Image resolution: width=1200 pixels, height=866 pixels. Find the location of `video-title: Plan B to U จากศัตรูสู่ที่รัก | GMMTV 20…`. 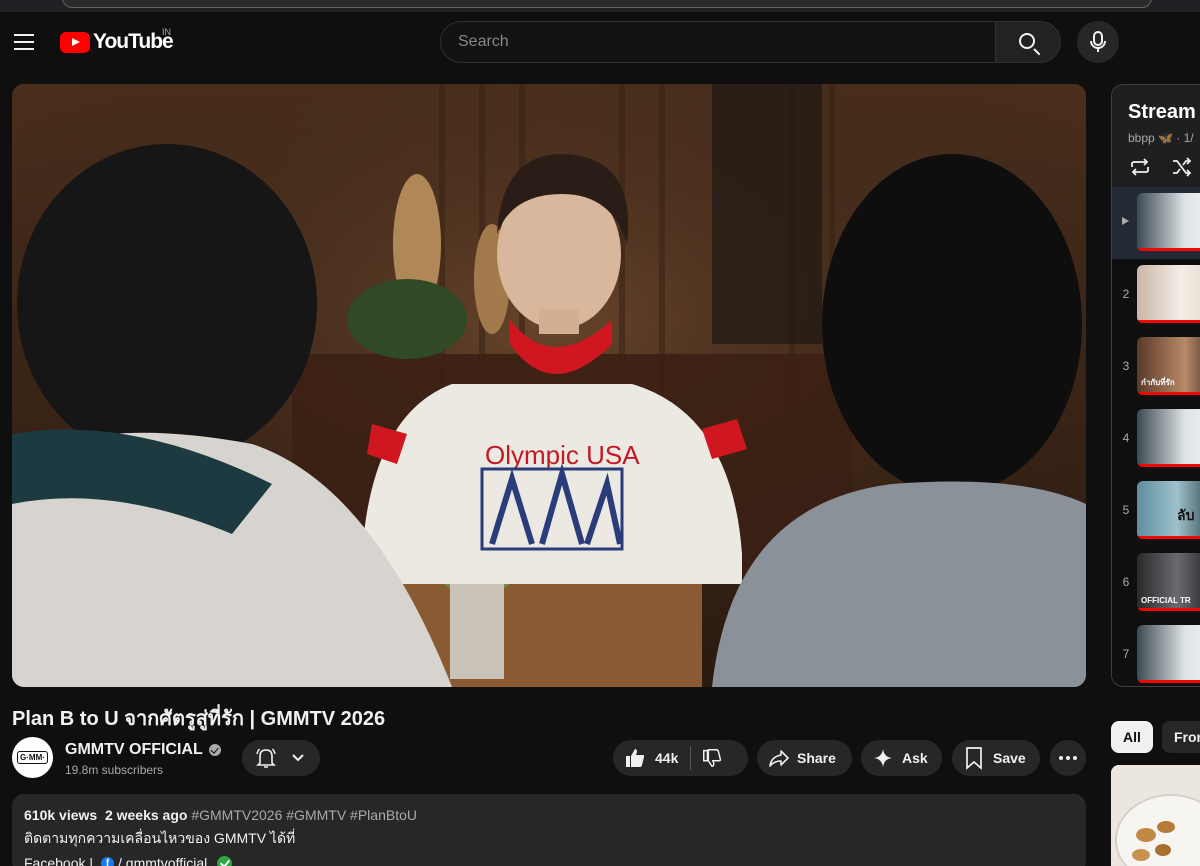

video-title: Plan B to U จากศัตรูสู่ที่รัก | GMMTV 20… is located at coordinates (199, 719).